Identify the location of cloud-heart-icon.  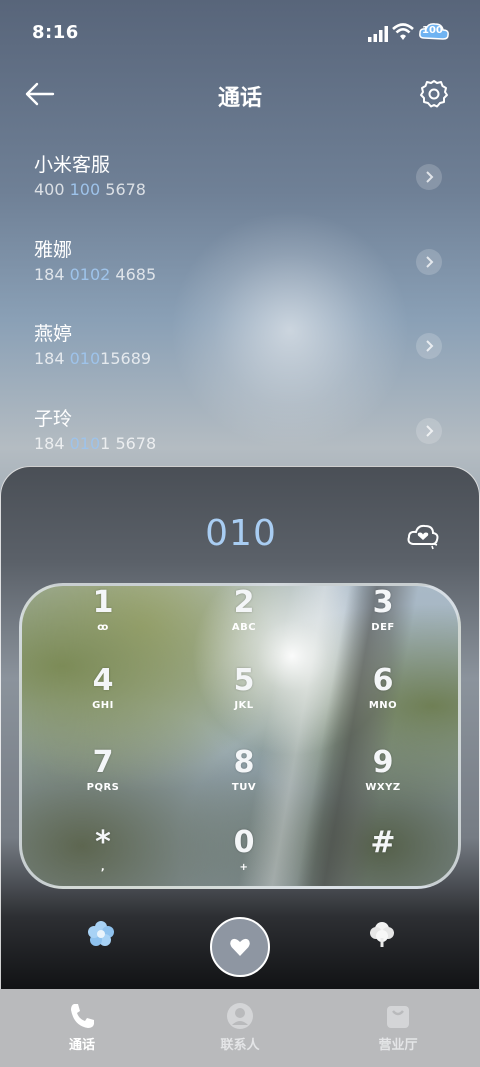
(423, 537).